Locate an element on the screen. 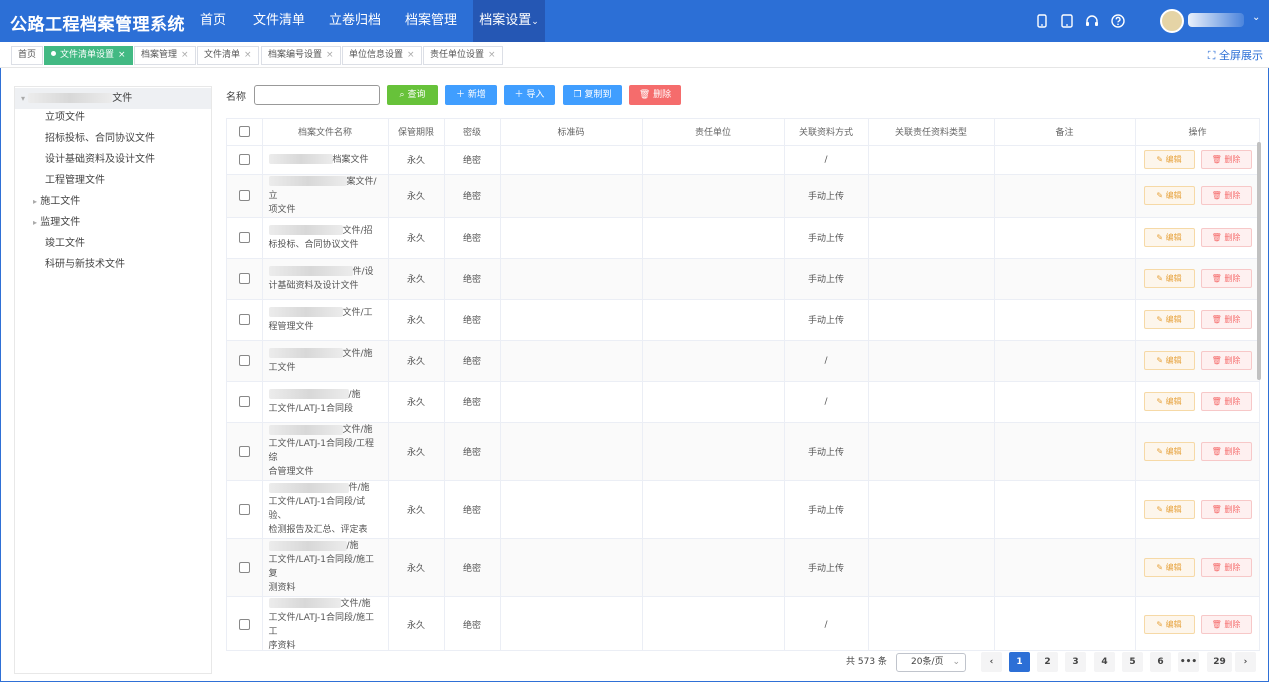 The image size is (1269, 682). tree-item-completion-files: 竣工文件 is located at coordinates (113, 243).